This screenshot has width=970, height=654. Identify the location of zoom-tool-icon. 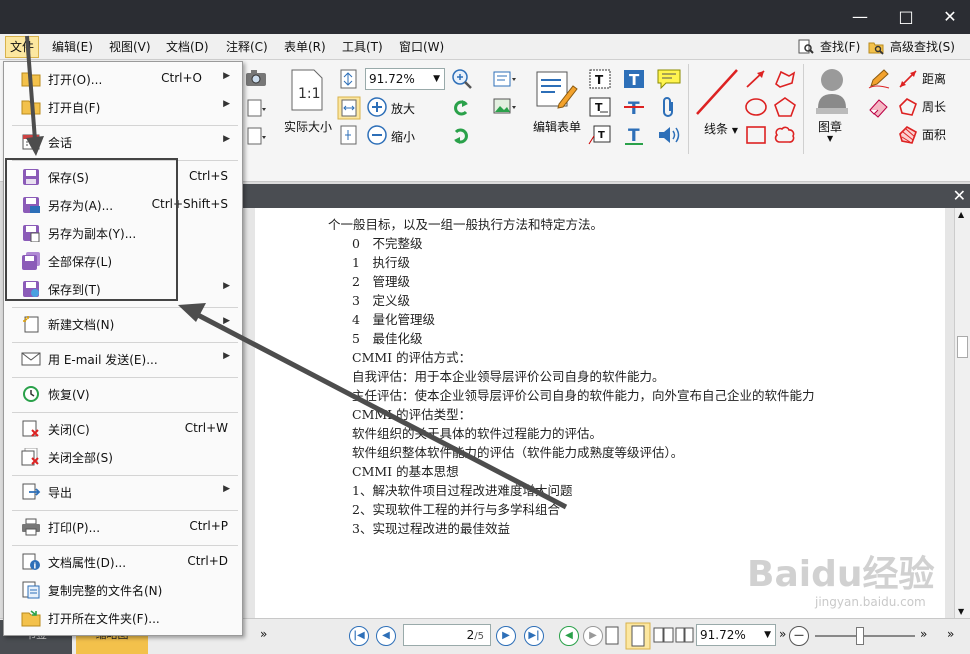
(462, 79).